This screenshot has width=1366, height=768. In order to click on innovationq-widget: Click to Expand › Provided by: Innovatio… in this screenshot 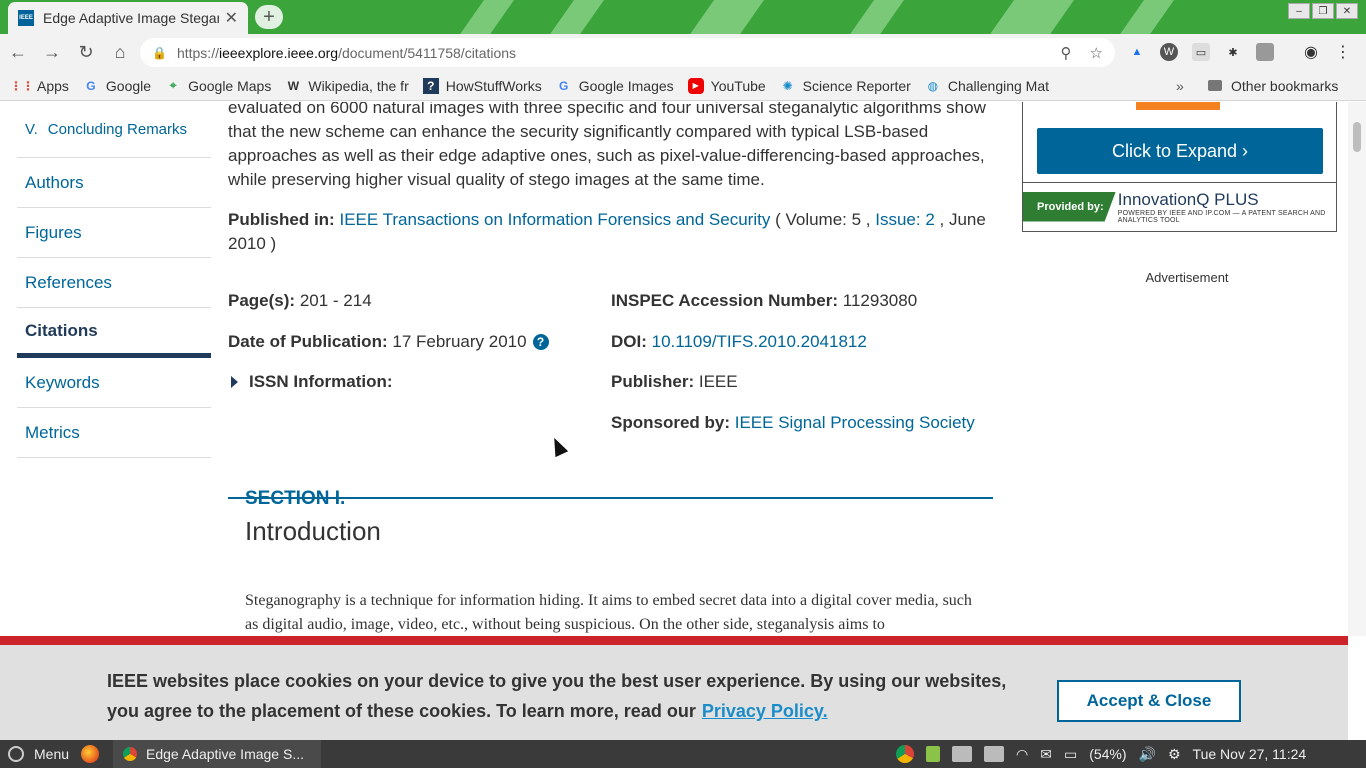, I will do `click(1179, 167)`.